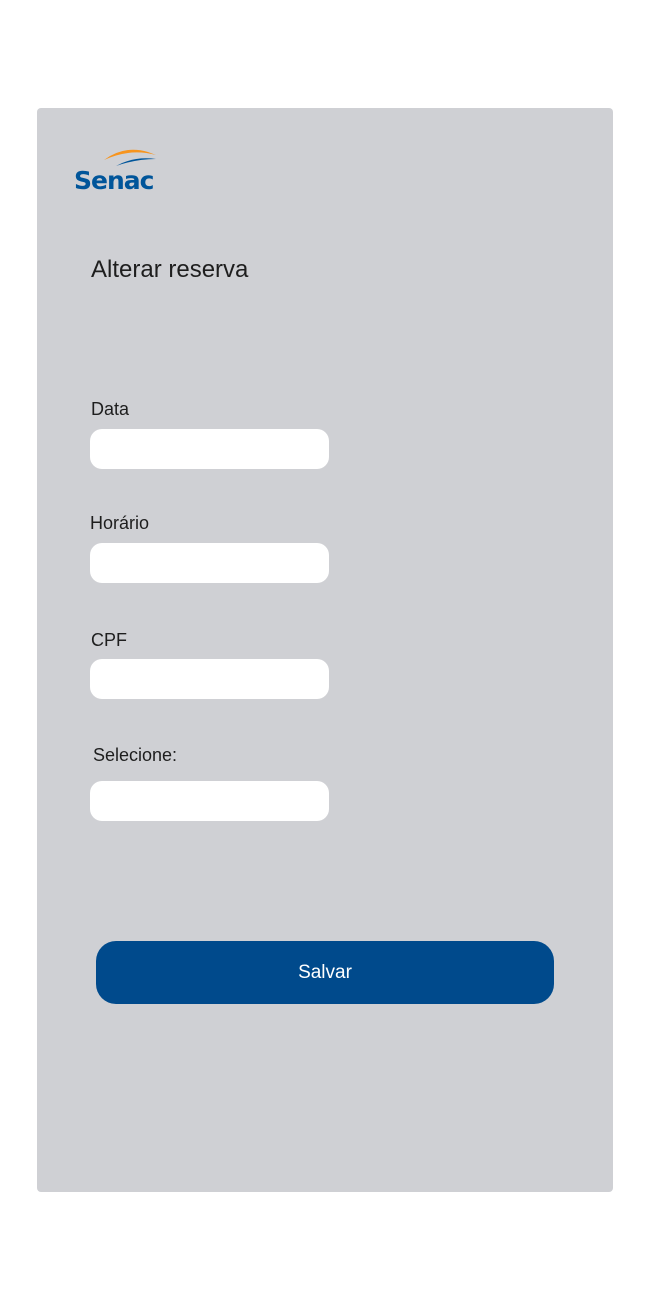 The height and width of the screenshot is (1300, 650). What do you see at coordinates (209, 801) in the screenshot?
I see `select-input` at bounding box center [209, 801].